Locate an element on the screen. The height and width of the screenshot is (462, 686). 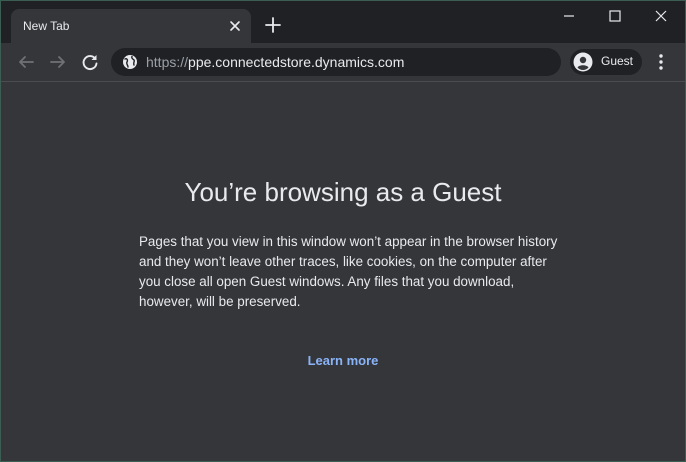
profile-label: Guest is located at coordinates (617, 61).